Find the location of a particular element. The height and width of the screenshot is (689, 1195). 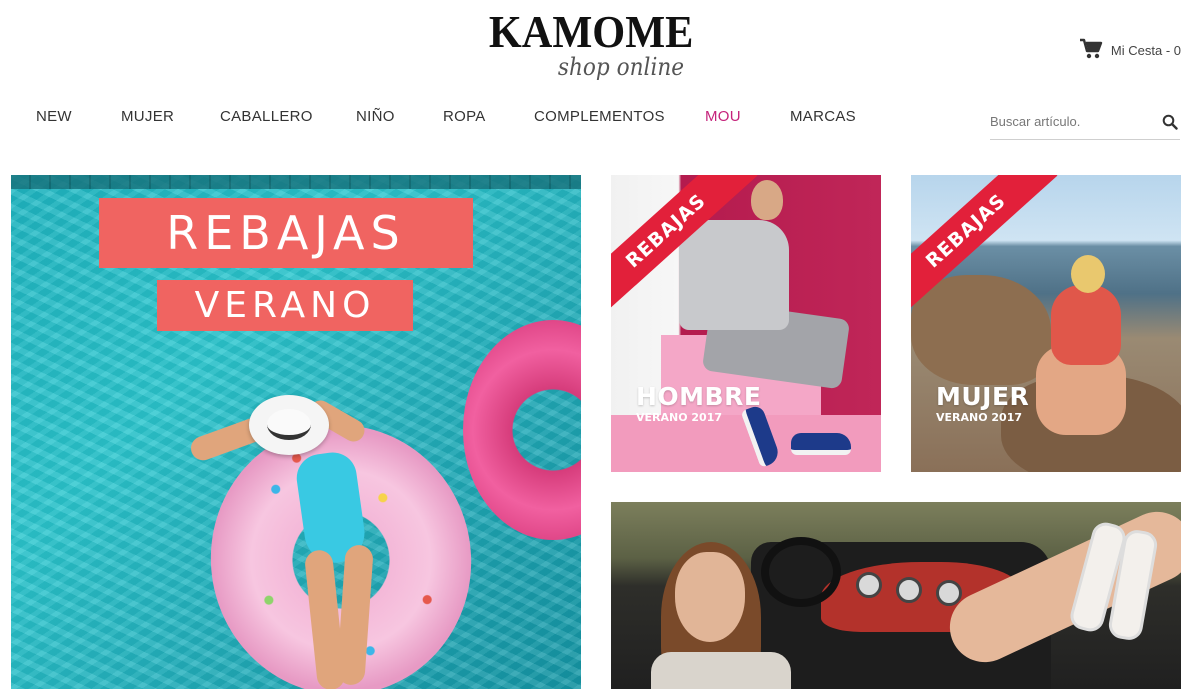

nav-item-ropa: ROPA is located at coordinates (464, 116).